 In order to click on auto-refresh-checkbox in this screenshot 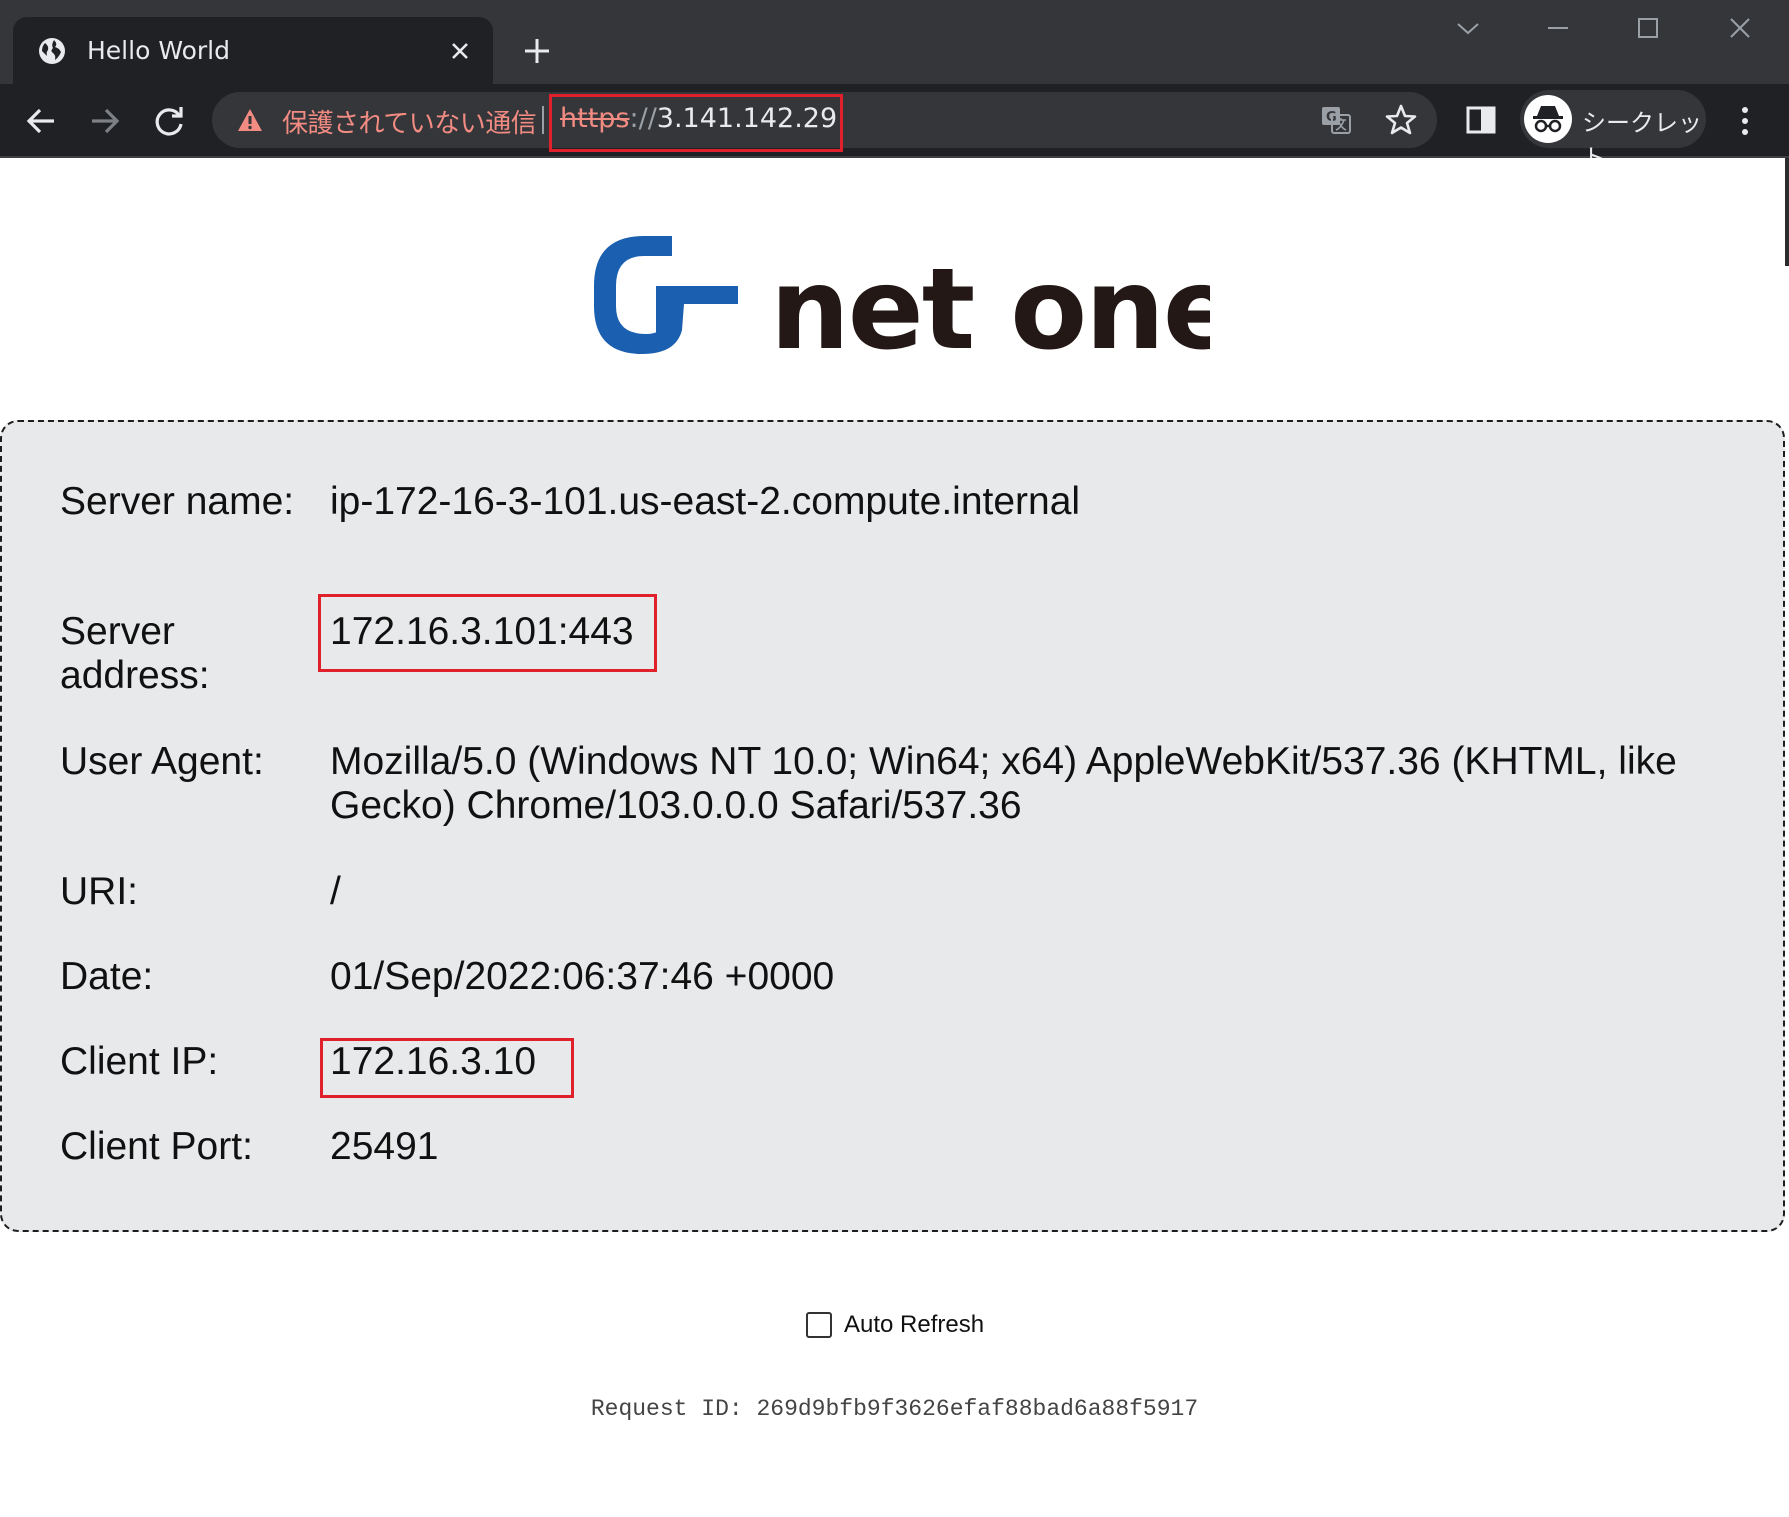, I will do `click(819, 1325)`.